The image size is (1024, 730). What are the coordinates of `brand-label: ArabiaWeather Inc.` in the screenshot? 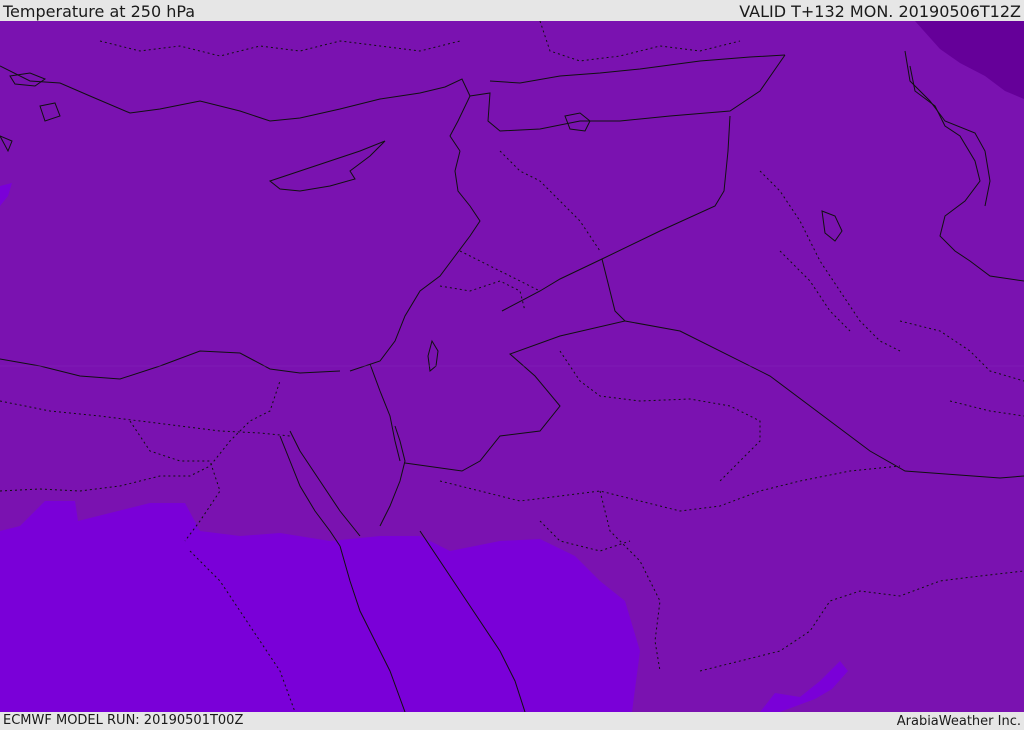 It's located at (958, 721).